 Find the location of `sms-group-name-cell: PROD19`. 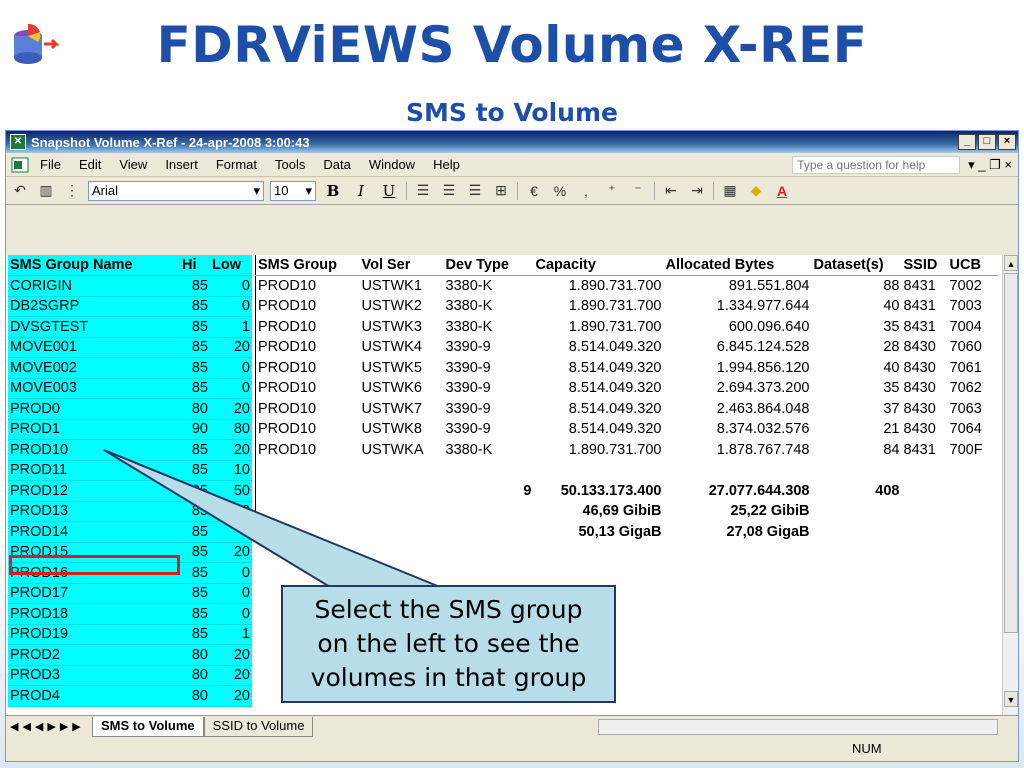

sms-group-name-cell: PROD19 is located at coordinates (94, 634).